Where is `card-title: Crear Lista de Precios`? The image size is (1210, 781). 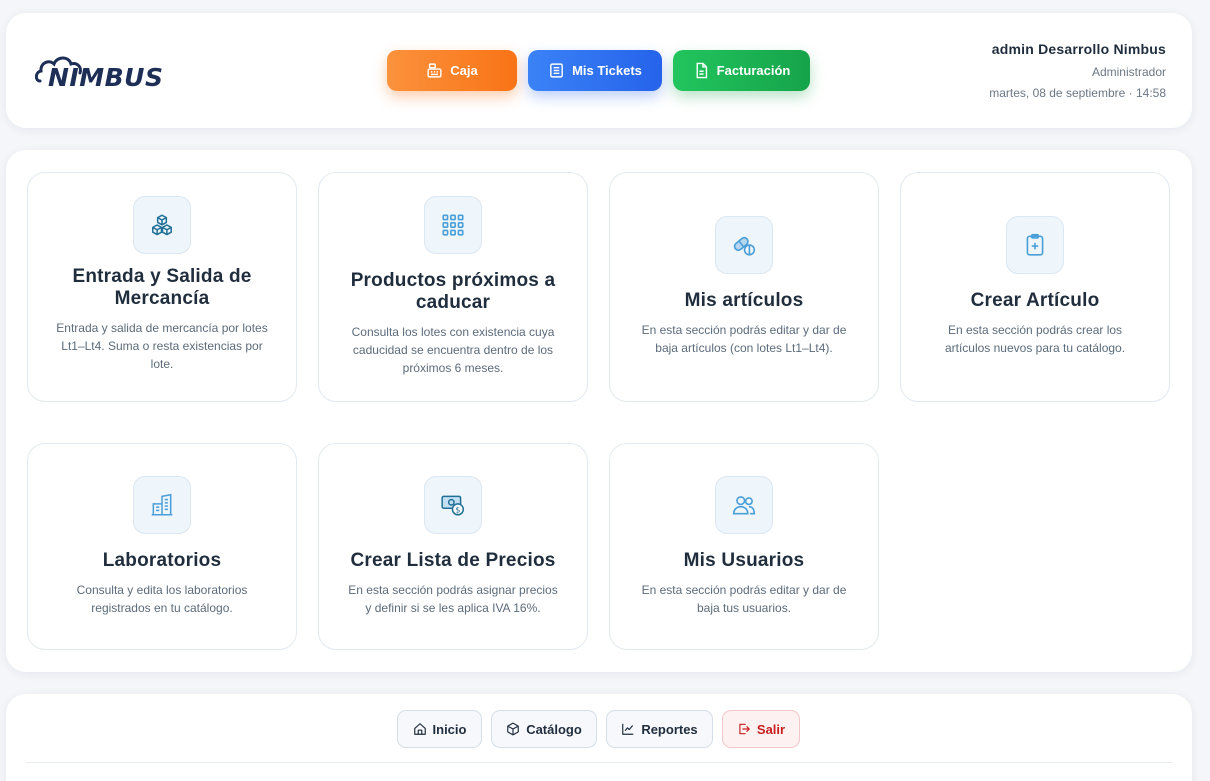 card-title: Crear Lista de Precios is located at coordinates (453, 560).